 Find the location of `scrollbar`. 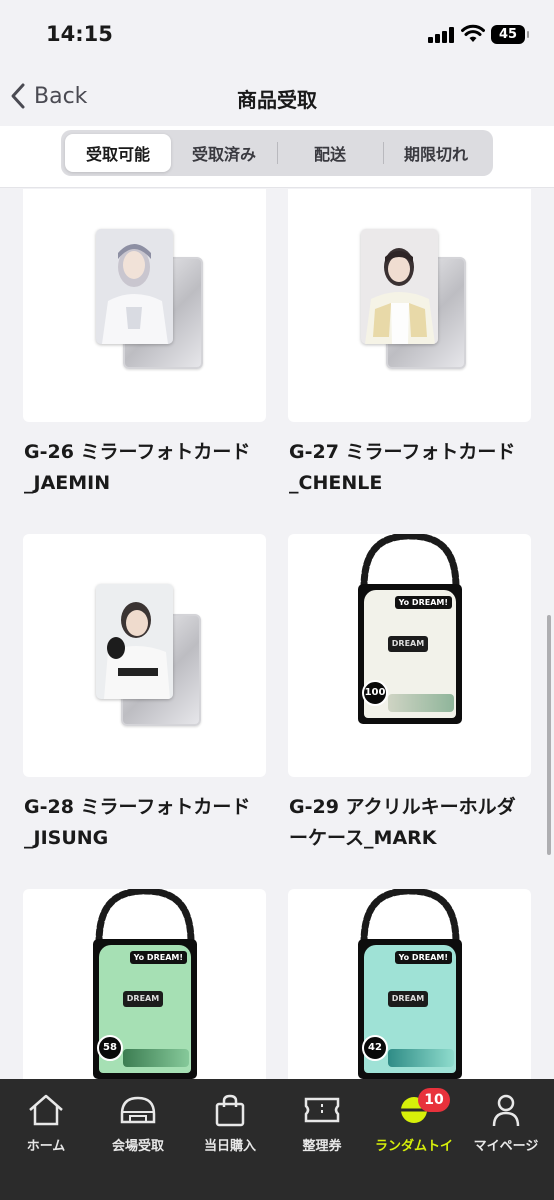

scrollbar is located at coordinates (549, 735).